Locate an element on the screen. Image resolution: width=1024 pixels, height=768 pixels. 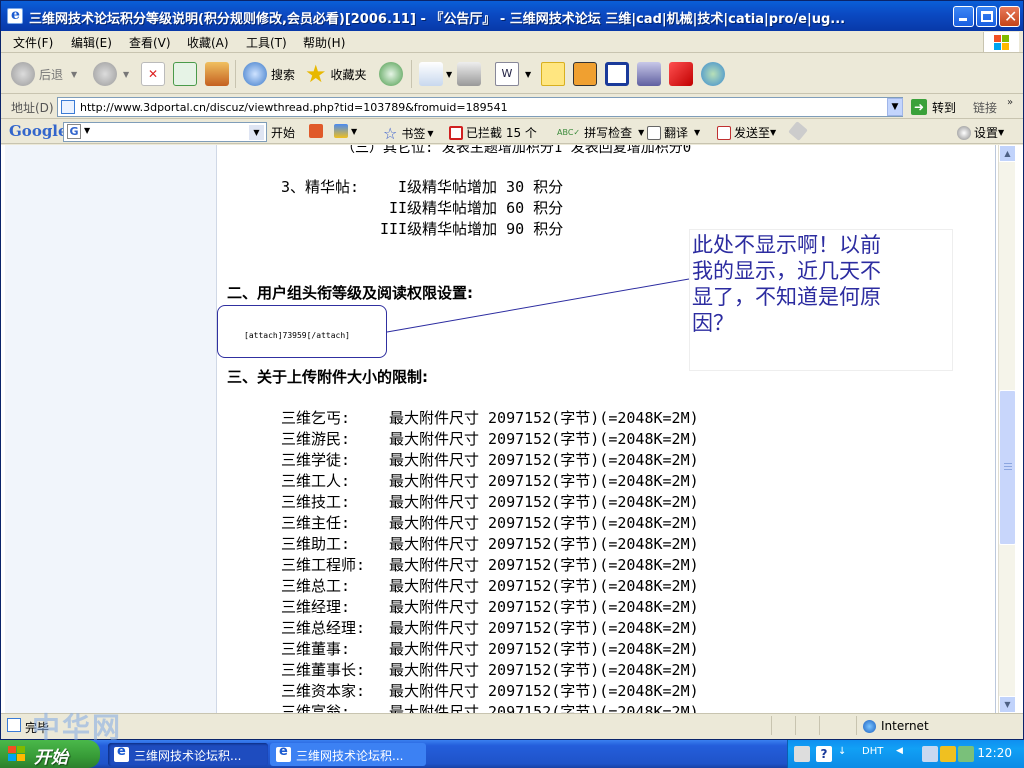
help-icon: ? is located at coordinates (824, 754).